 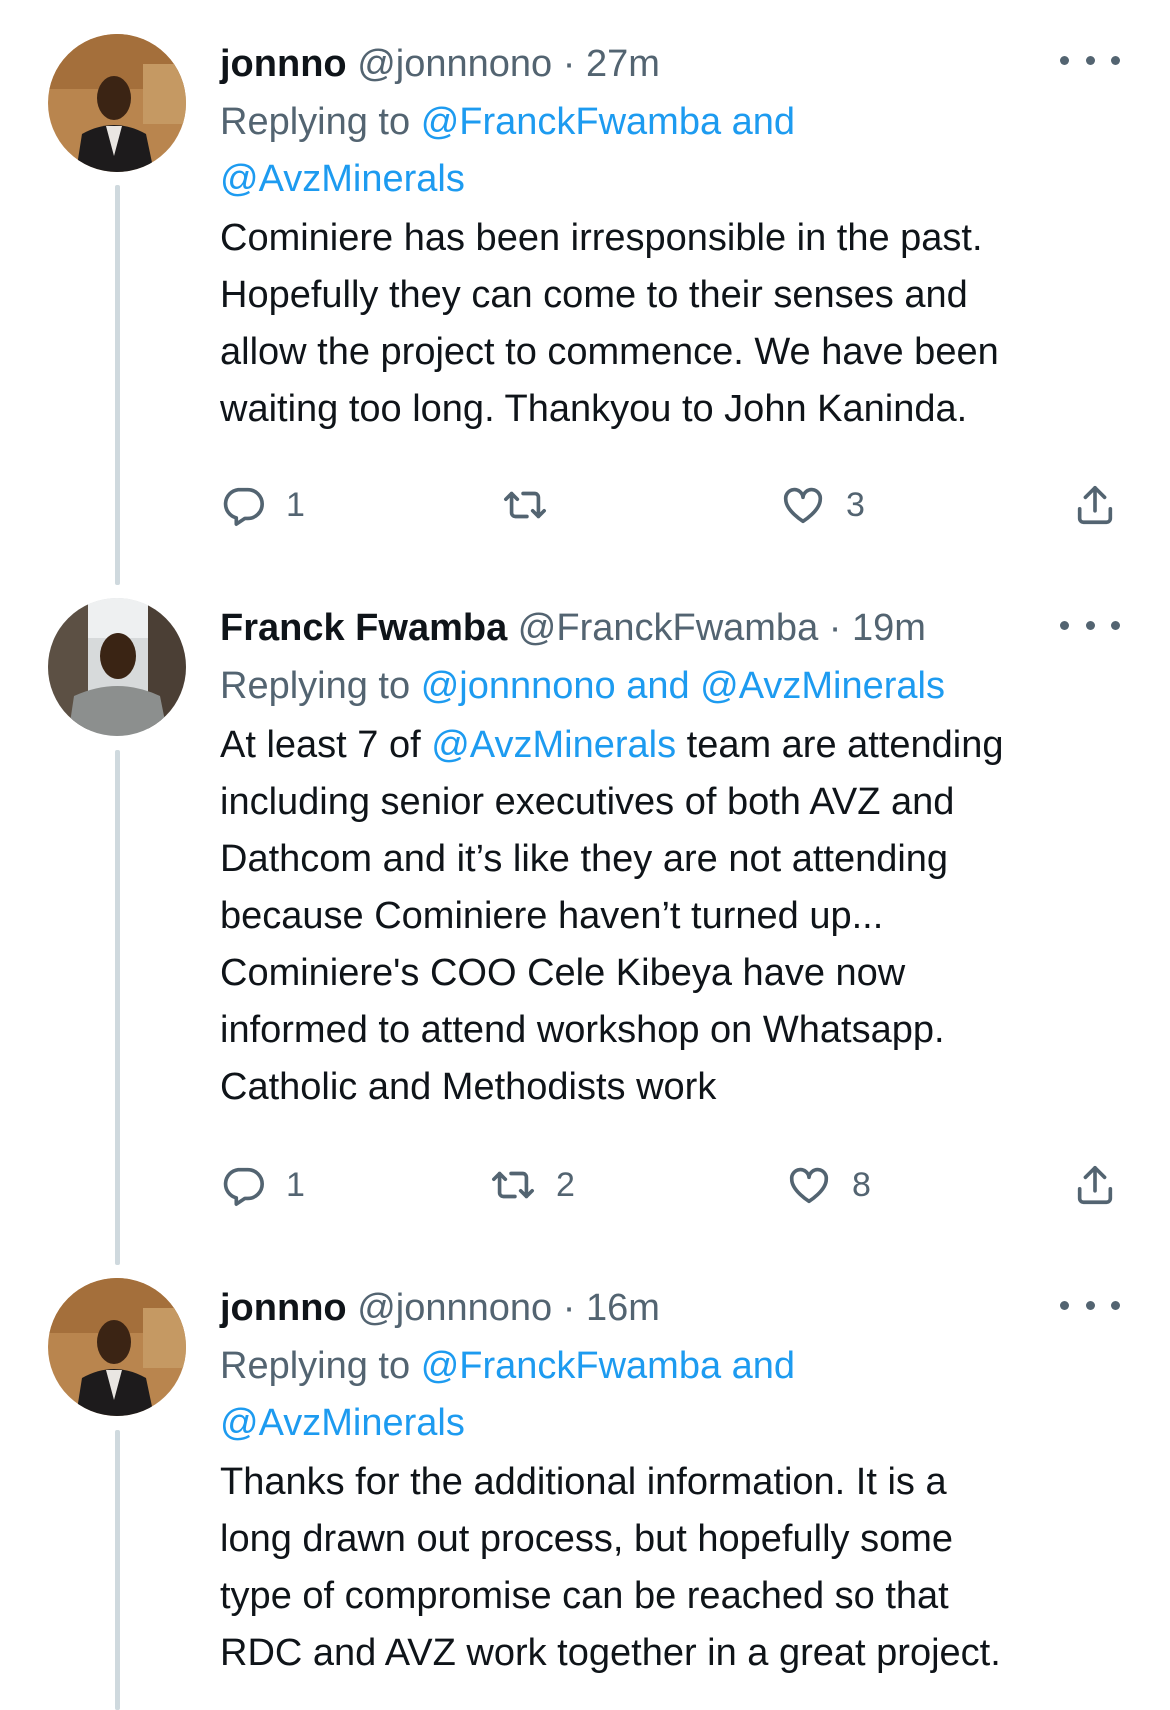 I want to click on text-fragment: At least 7 of, so click(x=326, y=745).